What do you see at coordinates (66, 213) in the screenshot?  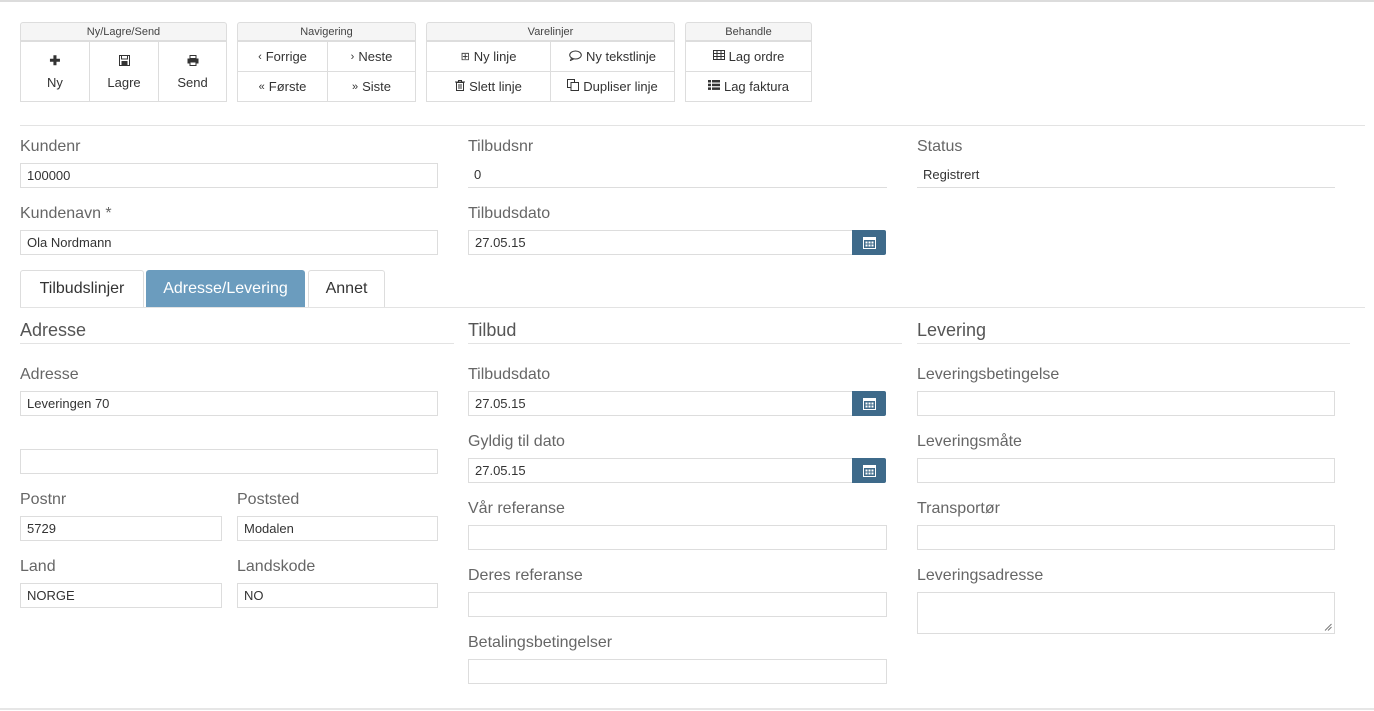 I see `customer-name-label: Kundenavn *` at bounding box center [66, 213].